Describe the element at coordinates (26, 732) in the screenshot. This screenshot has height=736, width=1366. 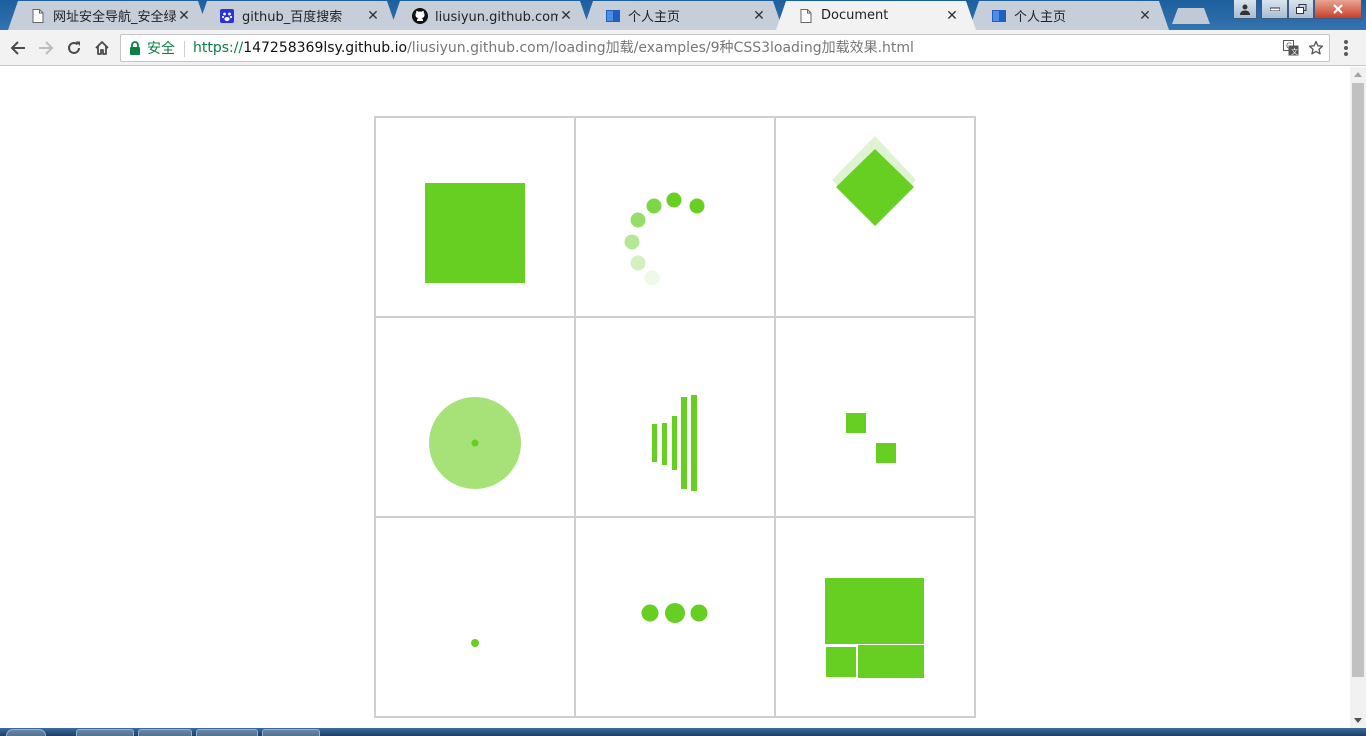
I see `start-button` at that location.